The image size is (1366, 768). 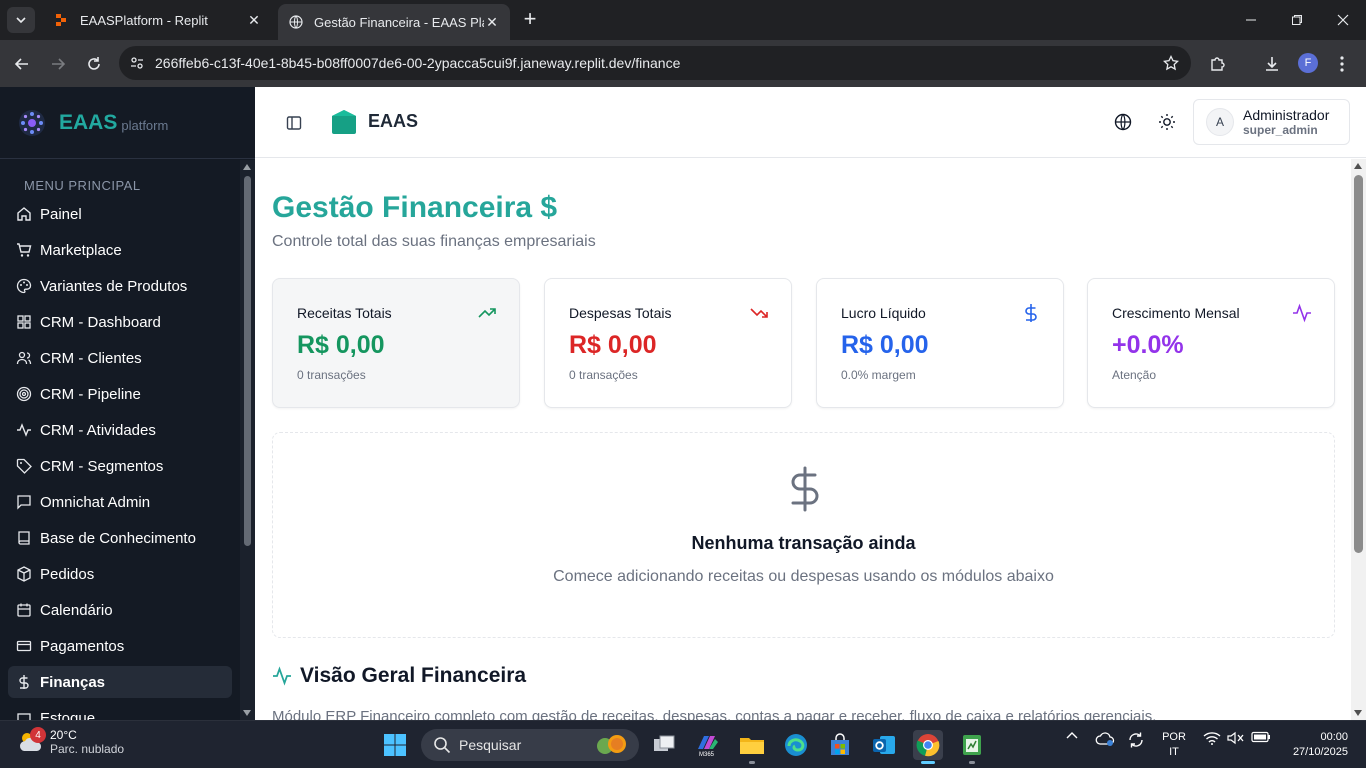 I want to click on main-scrollbar, so click(x=1358, y=439).